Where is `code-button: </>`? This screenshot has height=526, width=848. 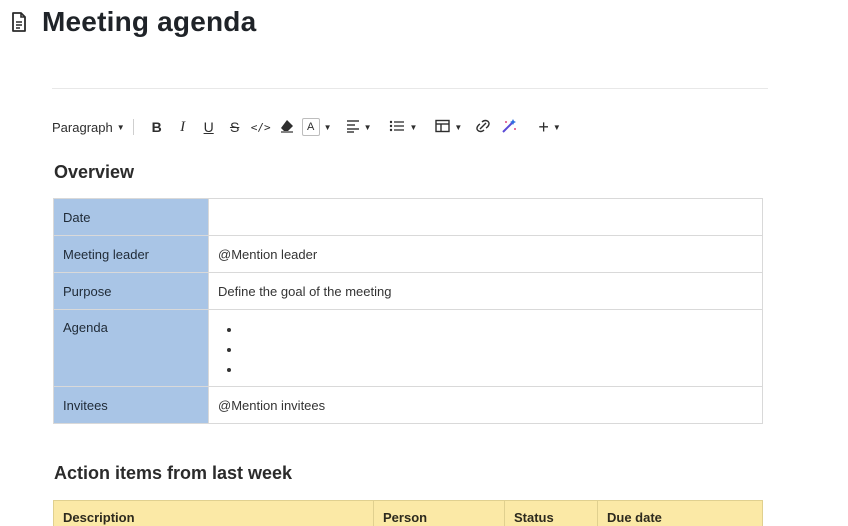 code-button: </> is located at coordinates (261, 127).